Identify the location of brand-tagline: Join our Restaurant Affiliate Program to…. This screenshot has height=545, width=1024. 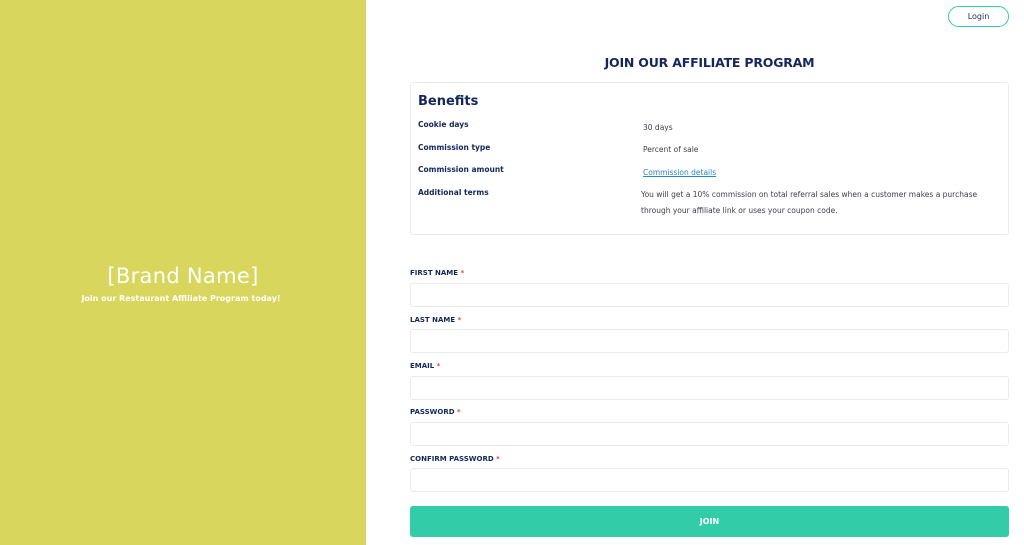
(181, 298).